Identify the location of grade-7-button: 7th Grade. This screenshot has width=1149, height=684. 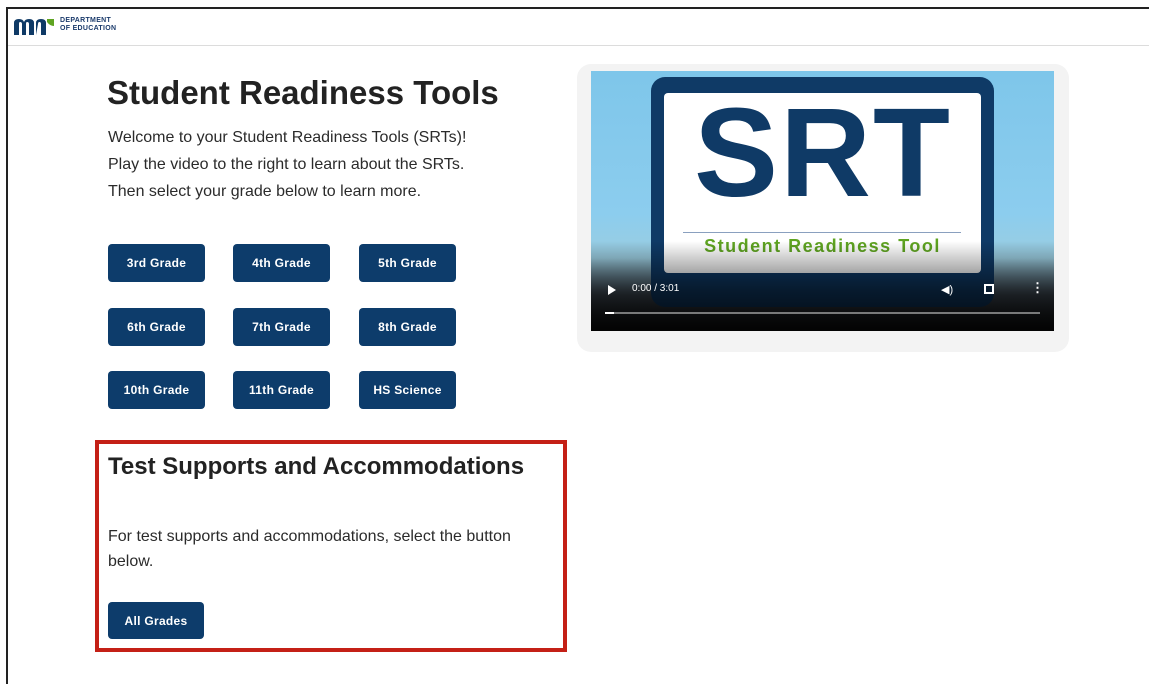
(281, 327).